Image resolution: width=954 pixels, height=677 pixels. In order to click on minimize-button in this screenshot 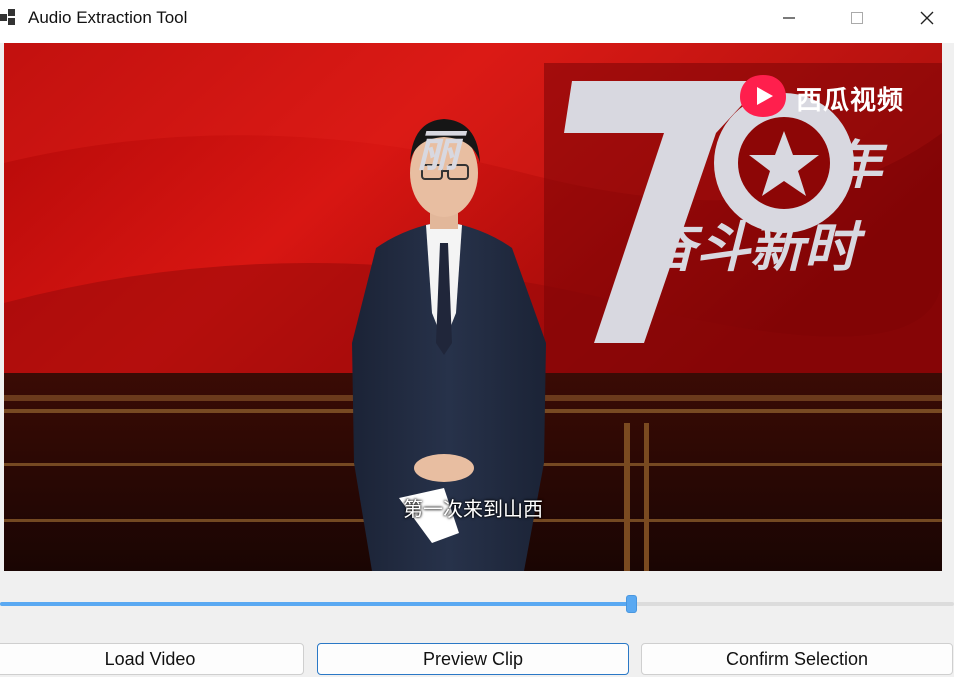, I will do `click(789, 17)`.